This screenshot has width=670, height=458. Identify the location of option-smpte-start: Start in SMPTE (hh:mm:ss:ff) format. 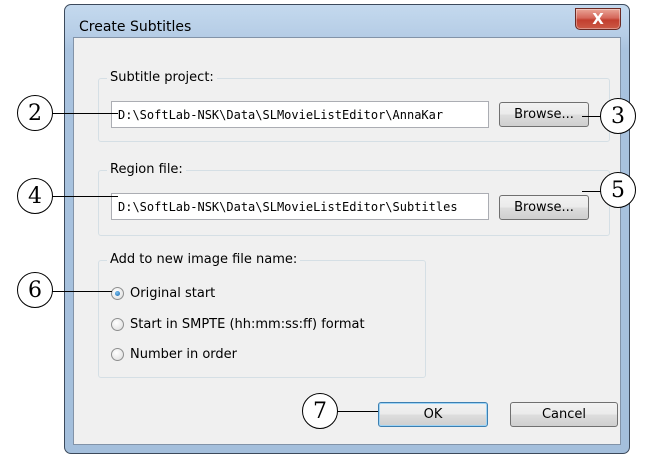
(238, 324).